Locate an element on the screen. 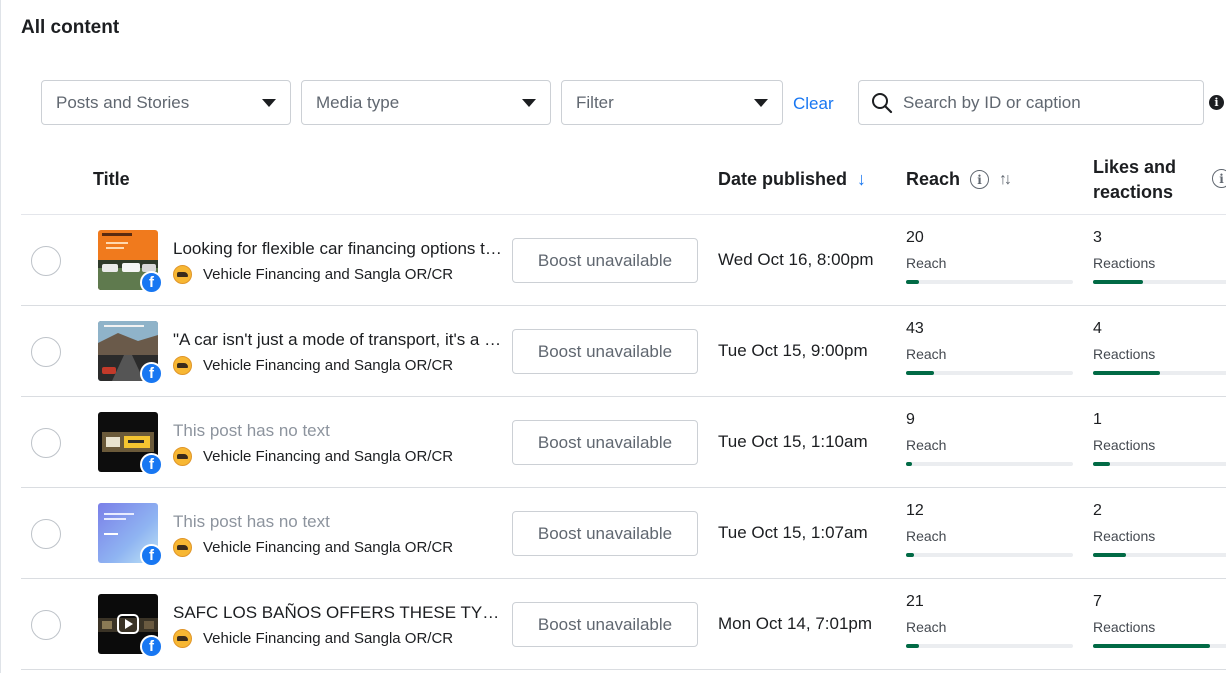 This screenshot has height=673, width=1226. reactions-value: 7 is located at coordinates (1097, 601).